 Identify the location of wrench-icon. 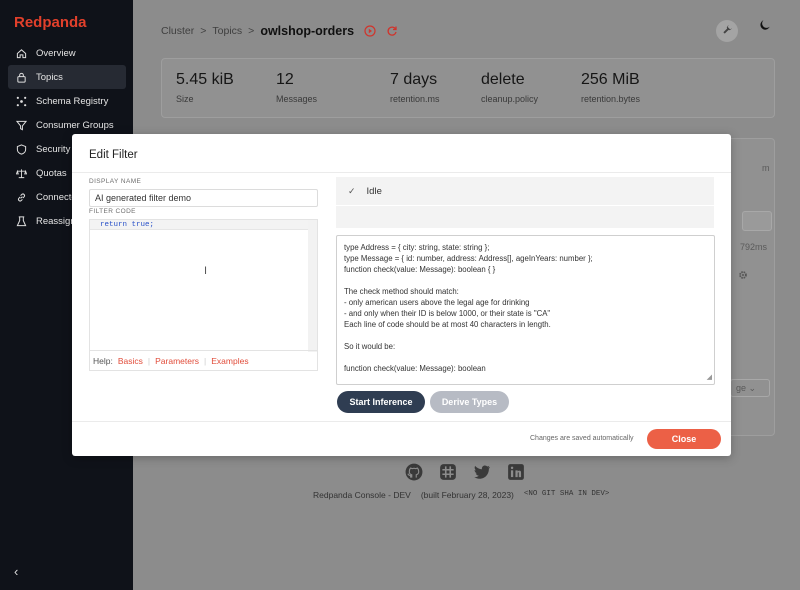
(727, 31).